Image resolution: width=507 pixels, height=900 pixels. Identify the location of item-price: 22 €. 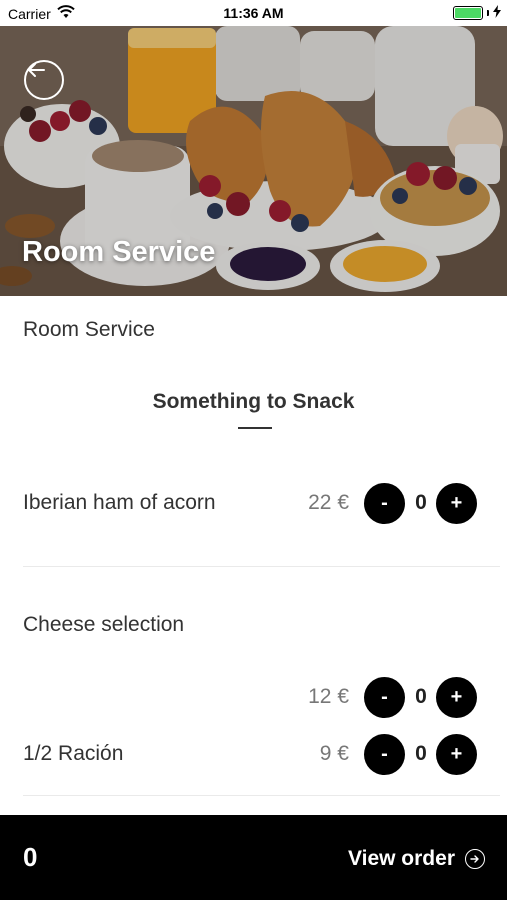
(328, 502).